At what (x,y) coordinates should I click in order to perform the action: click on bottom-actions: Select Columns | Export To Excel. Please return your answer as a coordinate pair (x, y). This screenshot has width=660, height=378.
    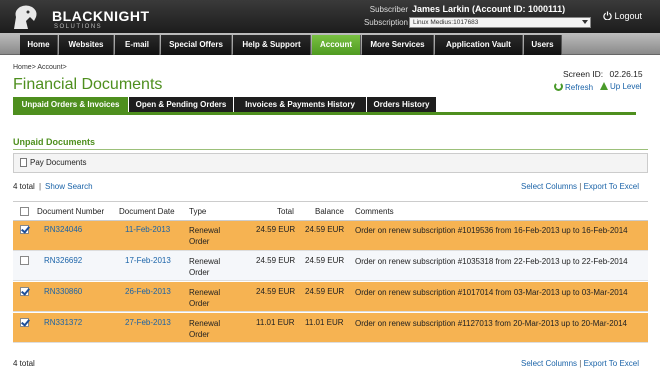
    Looking at the image, I should click on (580, 363).